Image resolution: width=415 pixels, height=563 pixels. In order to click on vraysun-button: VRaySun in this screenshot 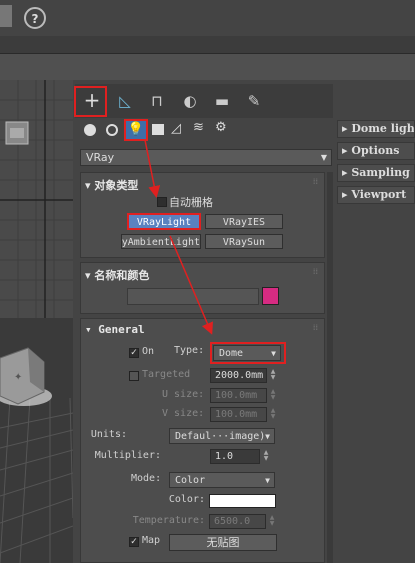, I will do `click(244, 241)`.